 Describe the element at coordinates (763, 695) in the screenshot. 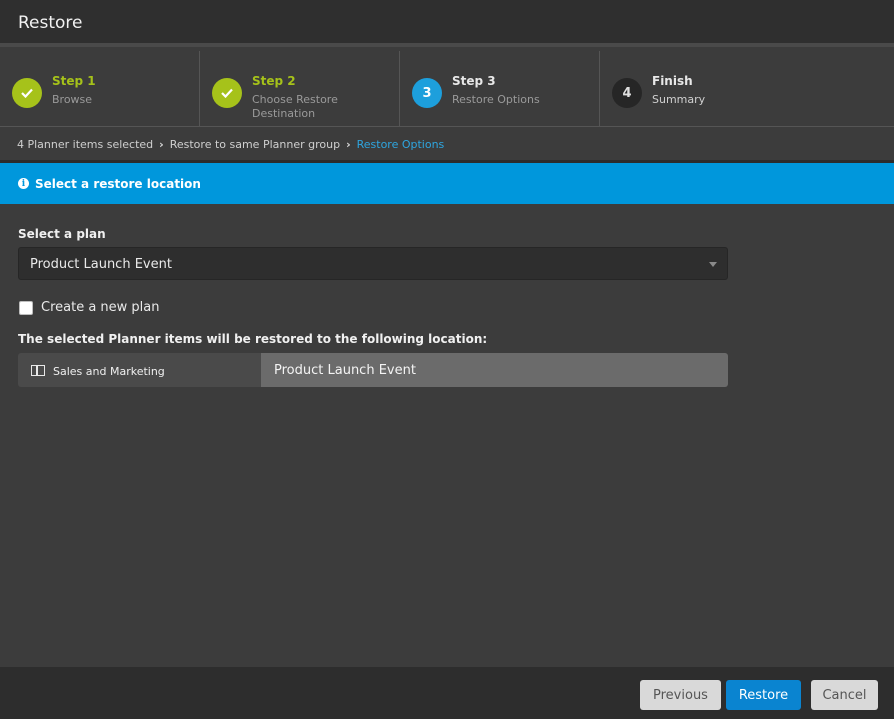

I see `restore-button: Restore` at that location.